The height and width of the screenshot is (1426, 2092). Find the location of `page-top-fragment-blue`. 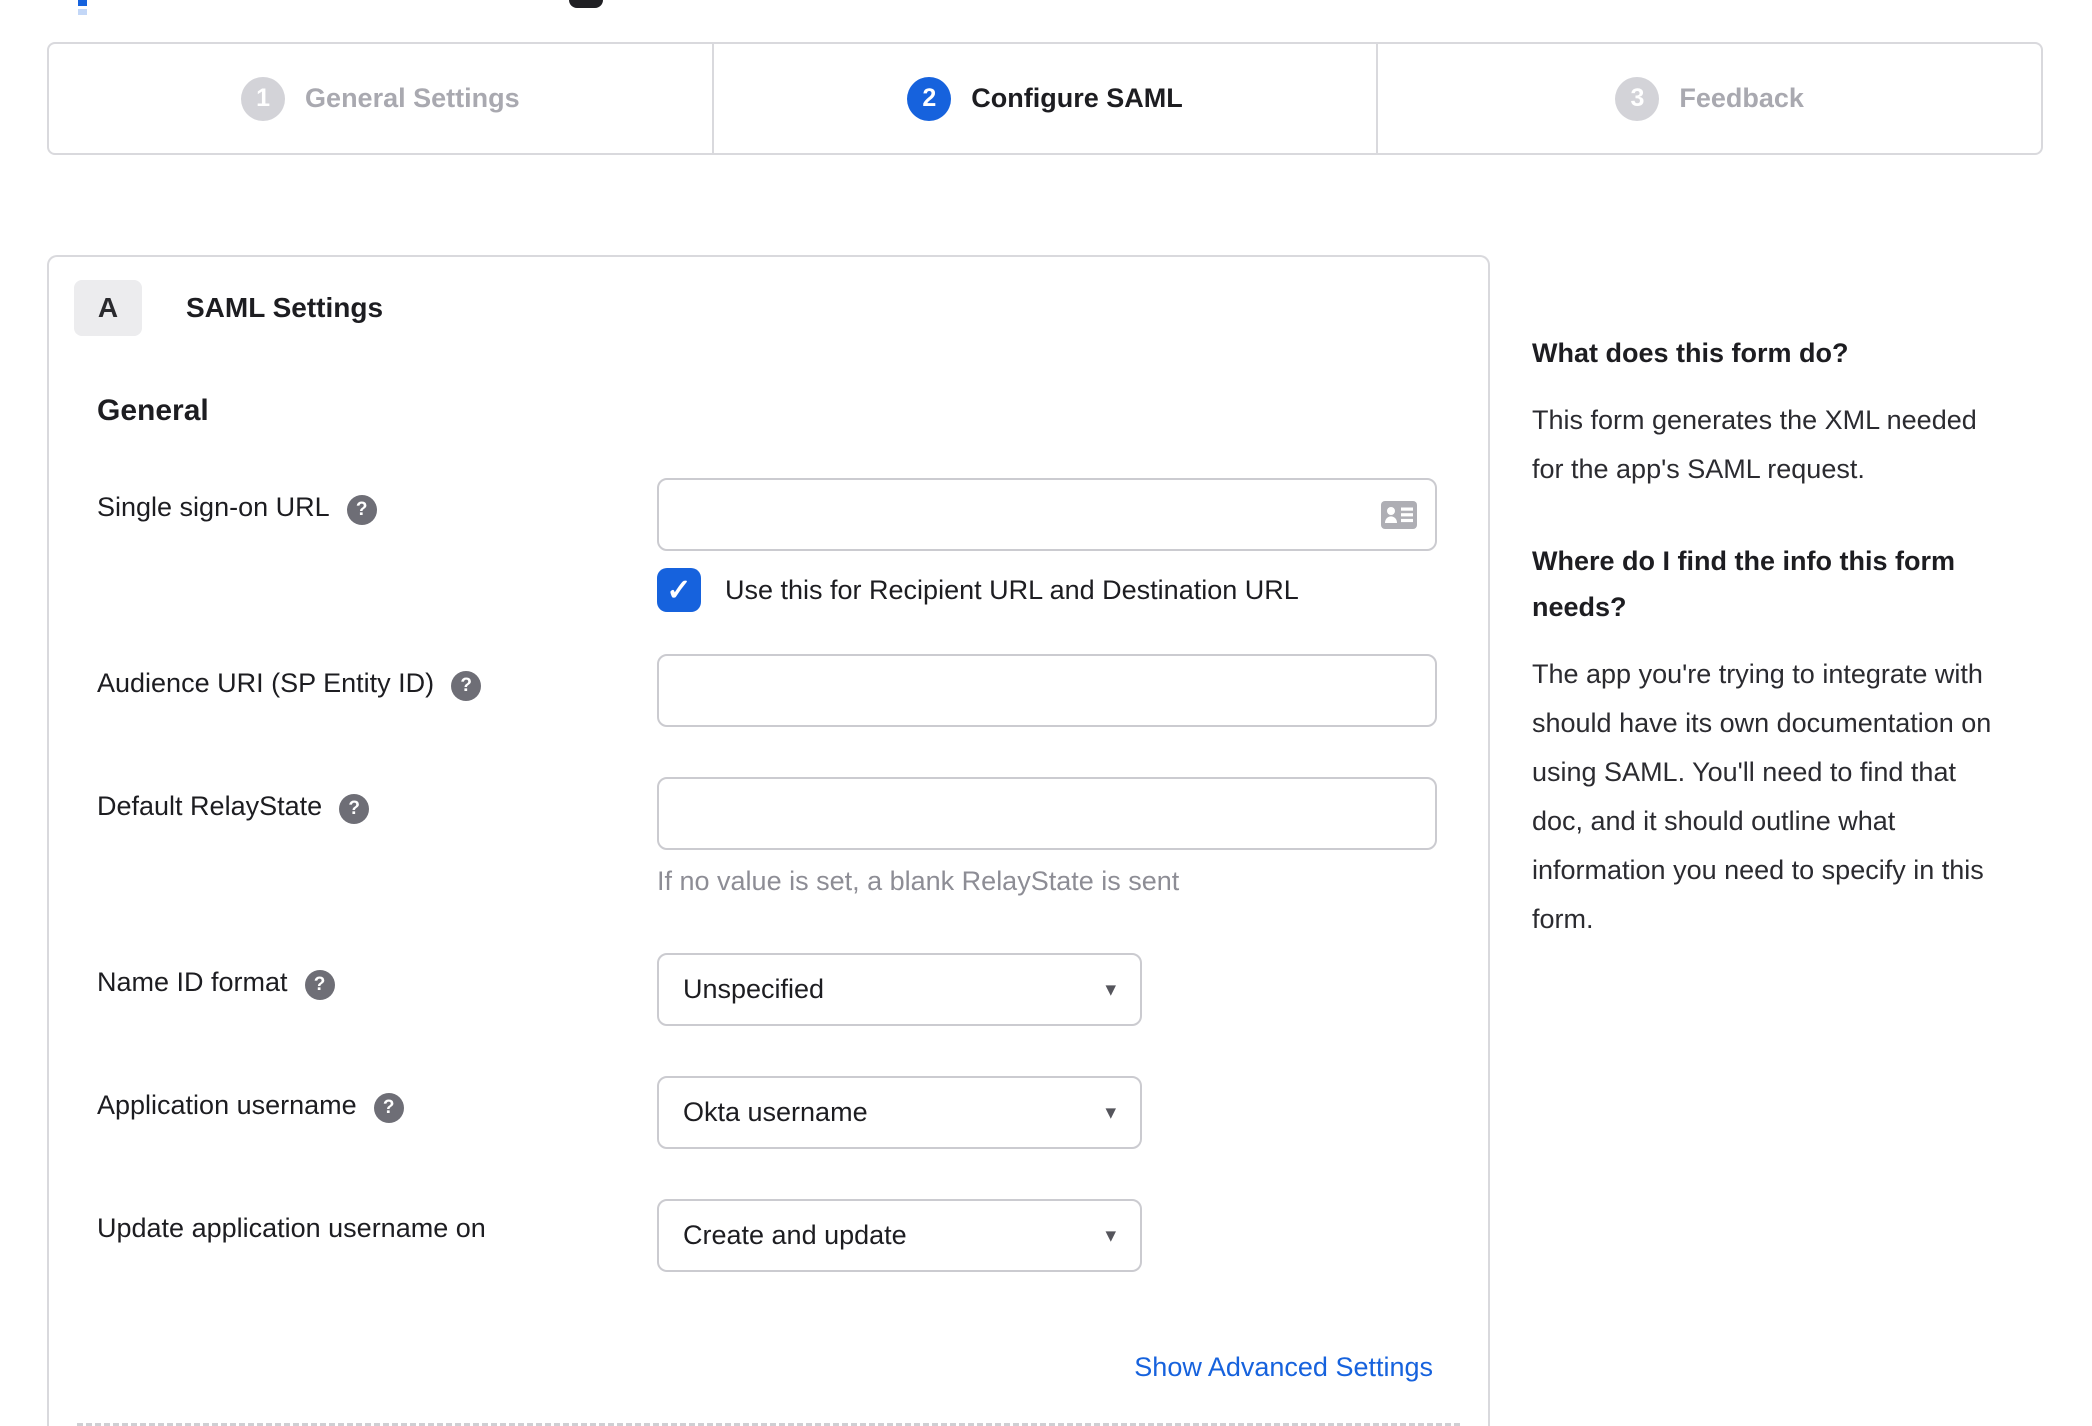

page-top-fragment-blue is located at coordinates (82, 3).